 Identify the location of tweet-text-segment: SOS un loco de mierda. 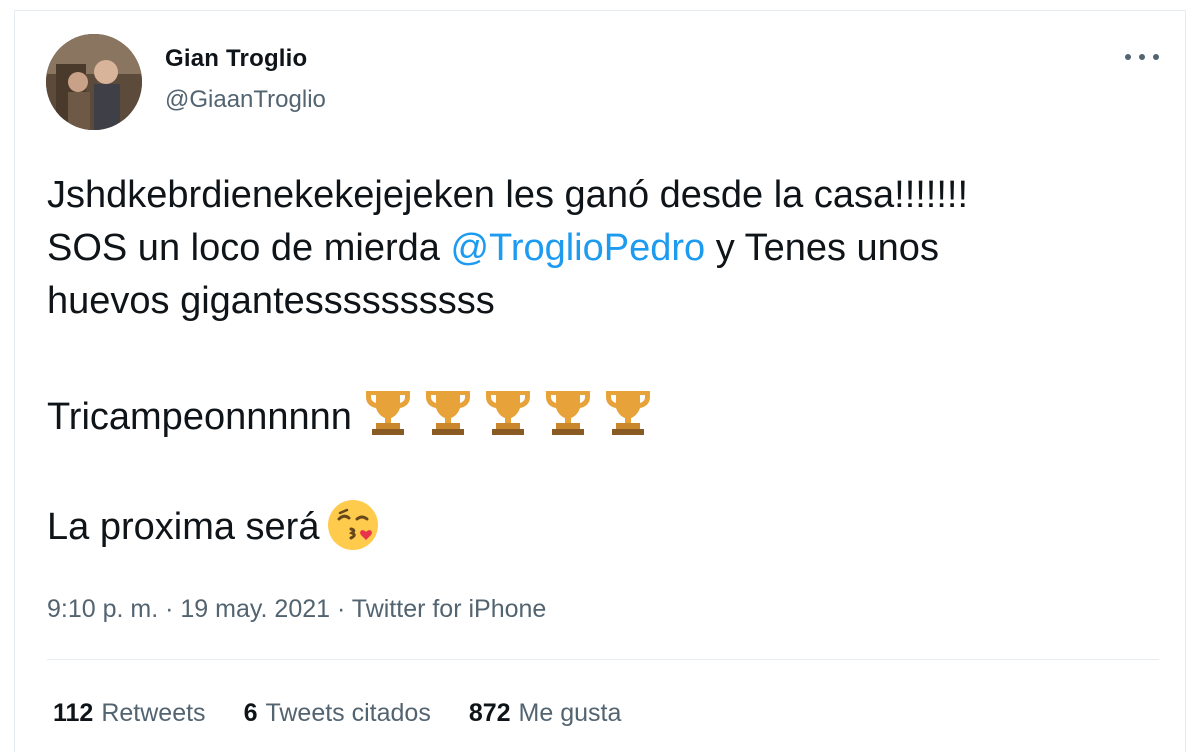
(249, 248).